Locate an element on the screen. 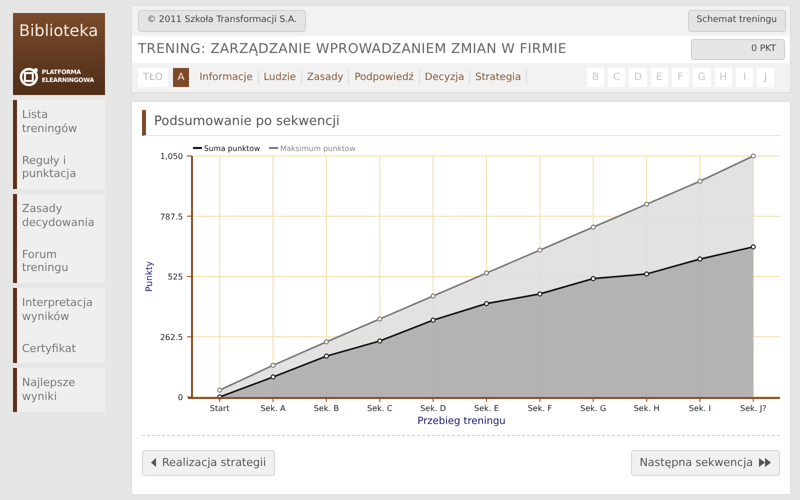  x-tick-label: Sek. E is located at coordinates (486, 408).